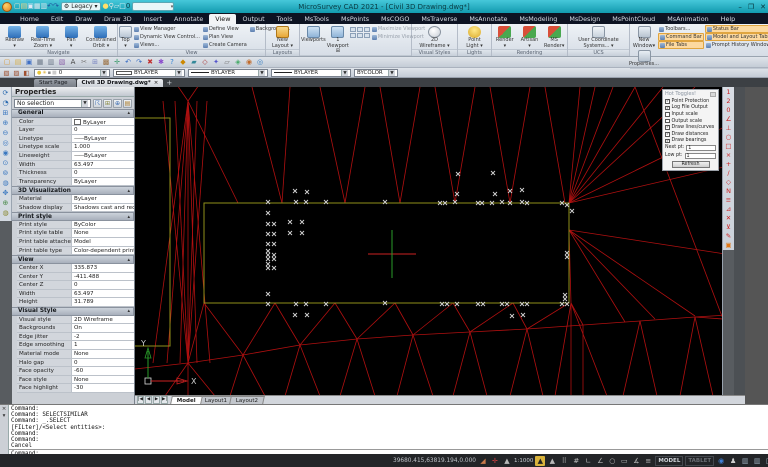 This screenshot has width=768, height=467. What do you see at coordinates (5, 143) in the screenshot?
I see `zoom-tool-icon: ◎` at bounding box center [5, 143].